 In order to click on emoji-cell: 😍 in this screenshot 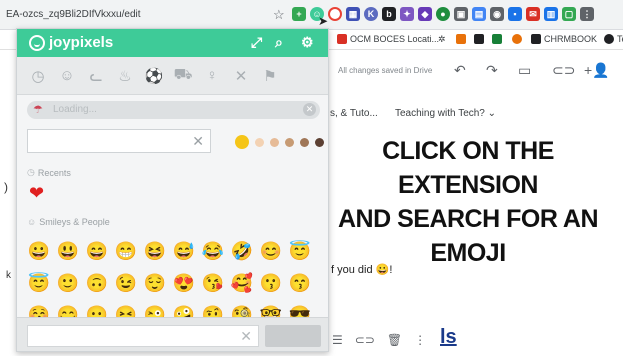, I will do `click(184, 283)`.